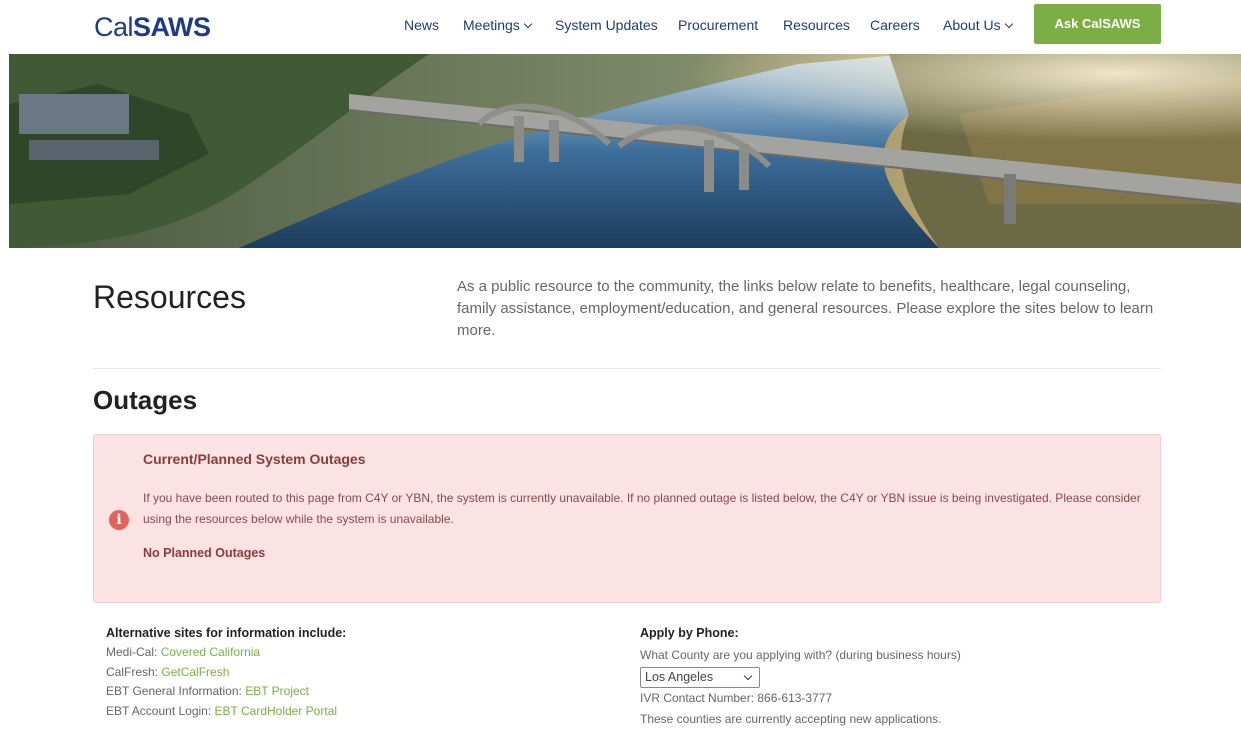  What do you see at coordinates (254, 459) in the screenshot?
I see `alert-title: Current/Planned System Outages` at bounding box center [254, 459].